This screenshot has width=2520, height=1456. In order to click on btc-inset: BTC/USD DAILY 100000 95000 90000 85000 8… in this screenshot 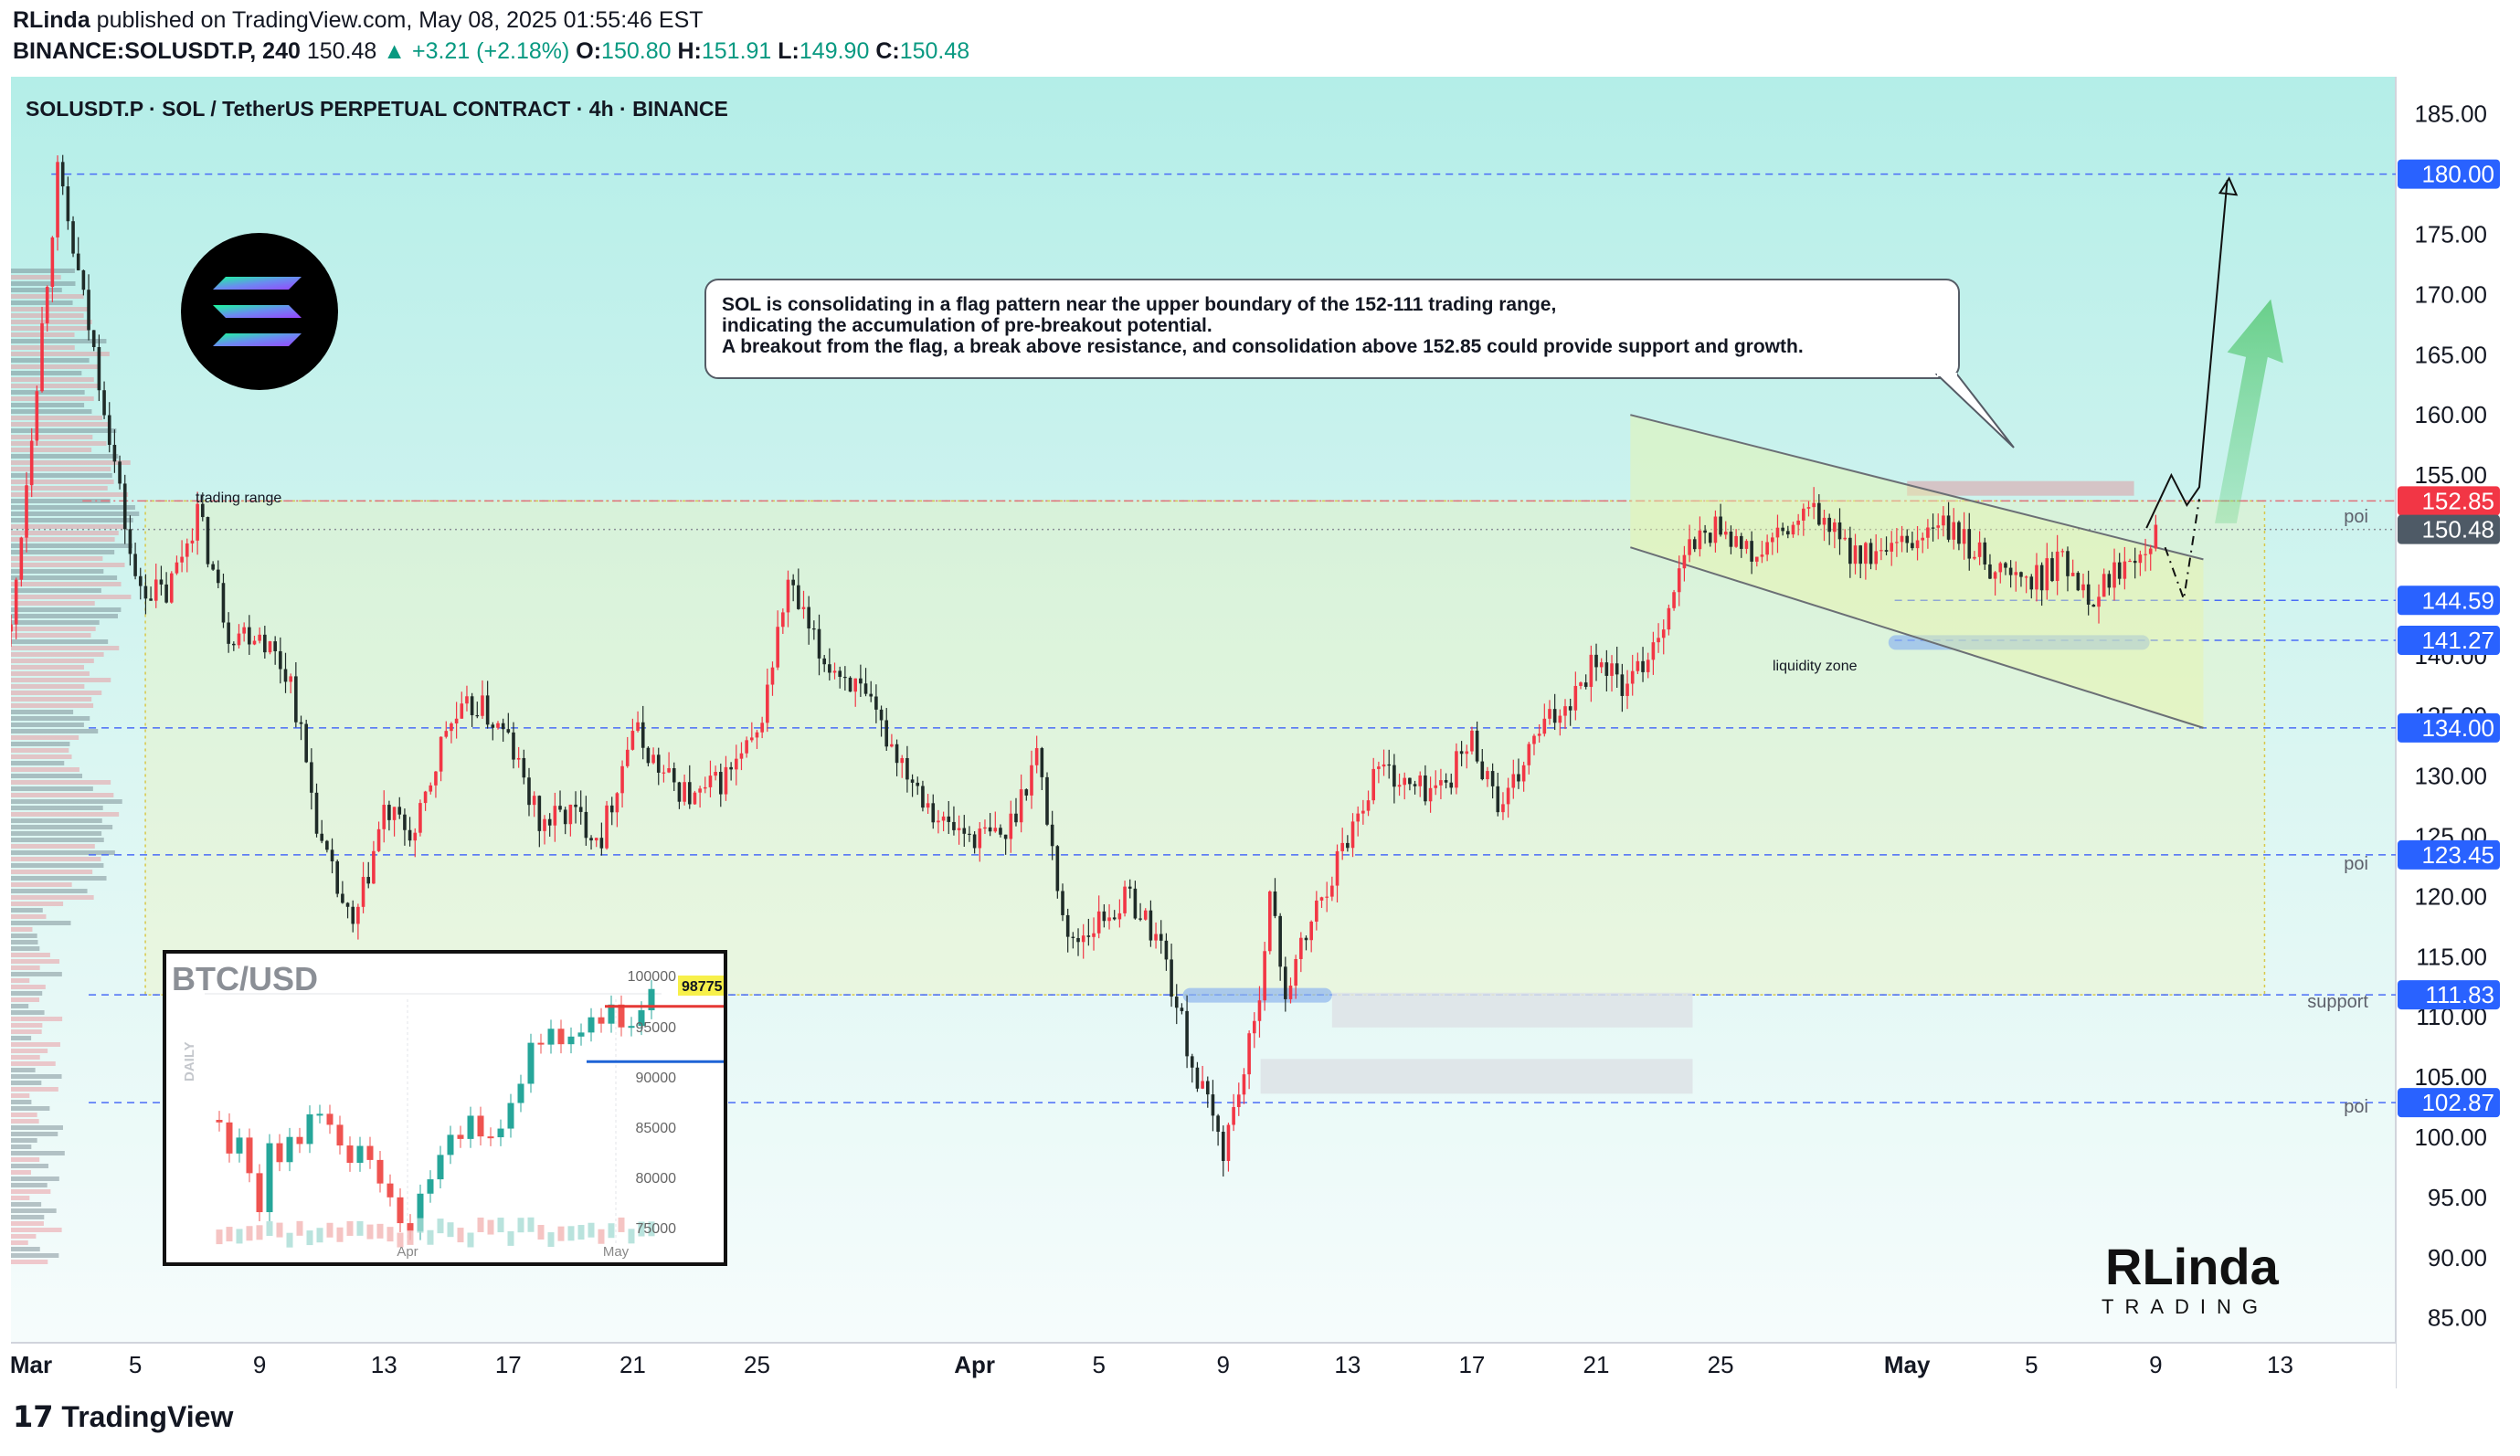, I will do `click(445, 1108)`.